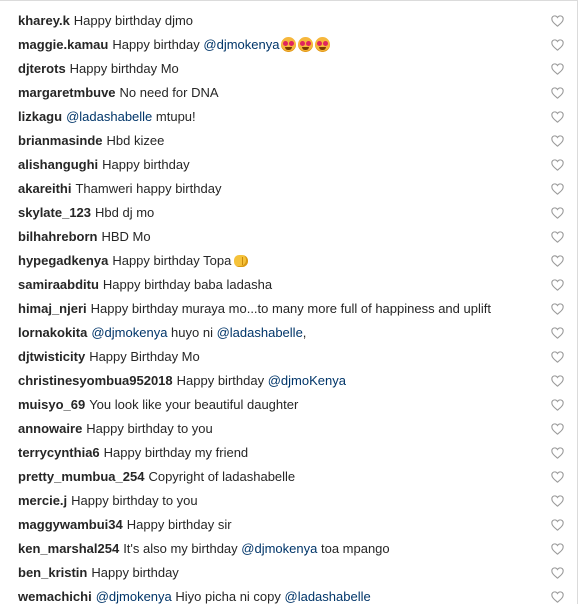 The image size is (578, 604). Describe the element at coordinates (126, 236) in the screenshot. I see `comment-text: HBD Mo` at that location.